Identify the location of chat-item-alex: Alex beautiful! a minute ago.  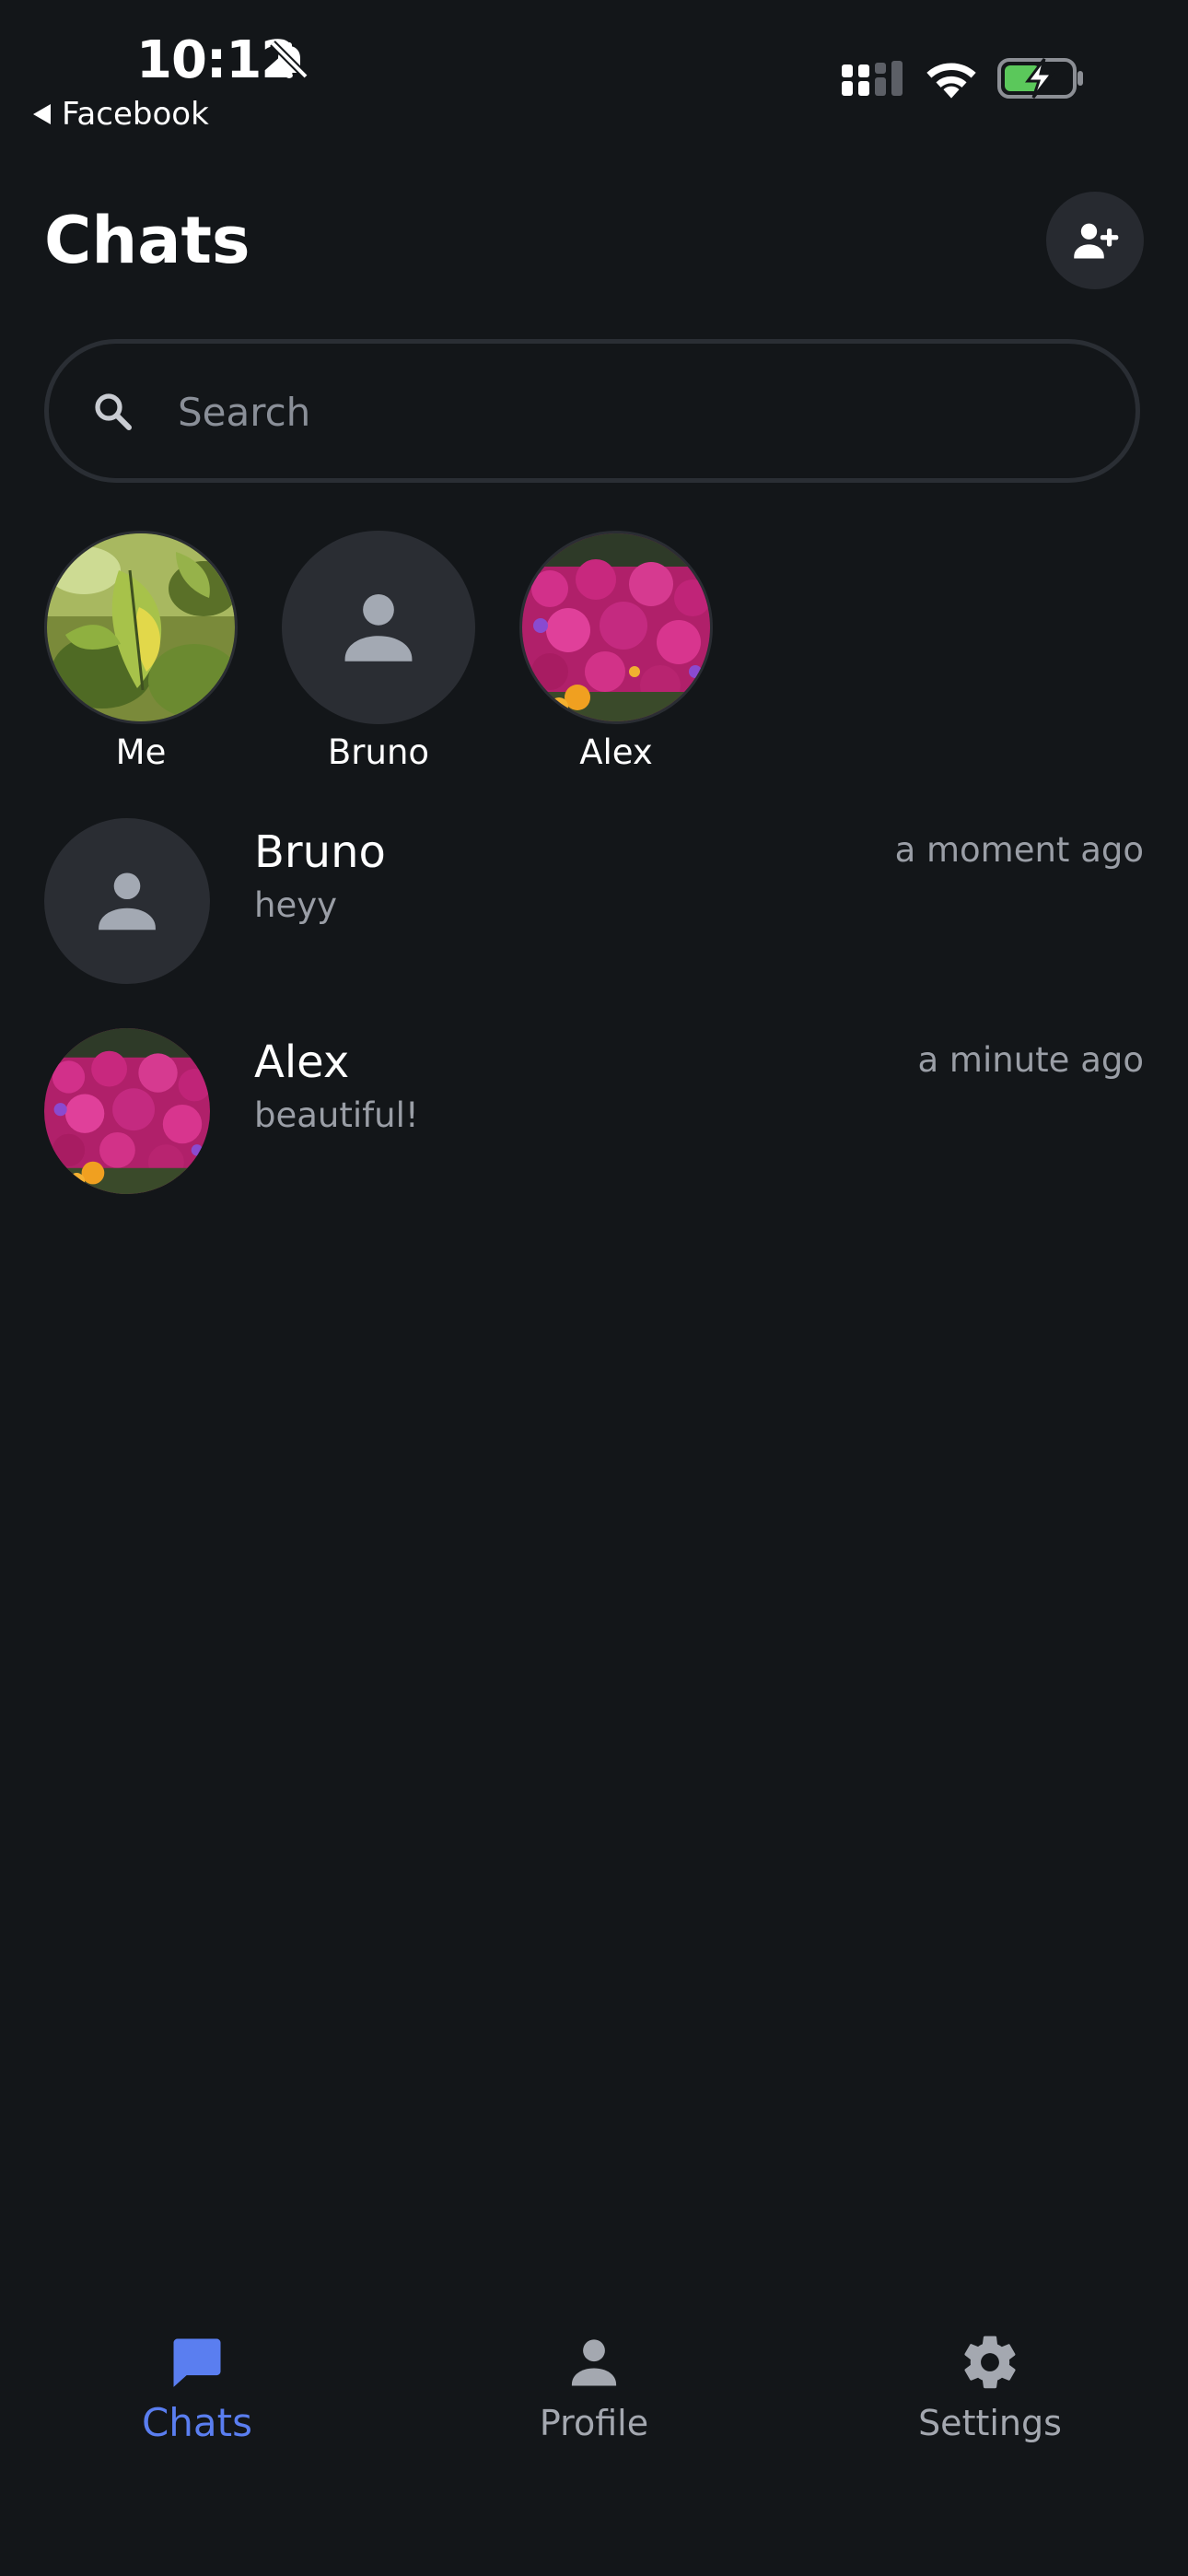
(594, 1111).